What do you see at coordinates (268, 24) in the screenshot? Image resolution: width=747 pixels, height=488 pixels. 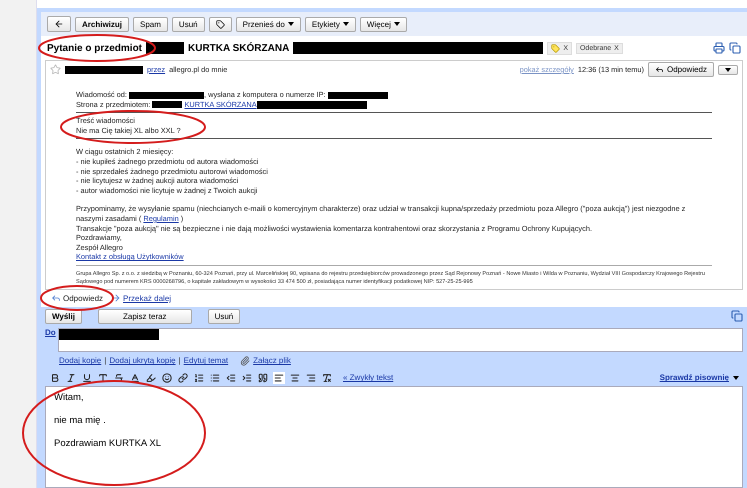 I see `menu-button: Przenieś do` at bounding box center [268, 24].